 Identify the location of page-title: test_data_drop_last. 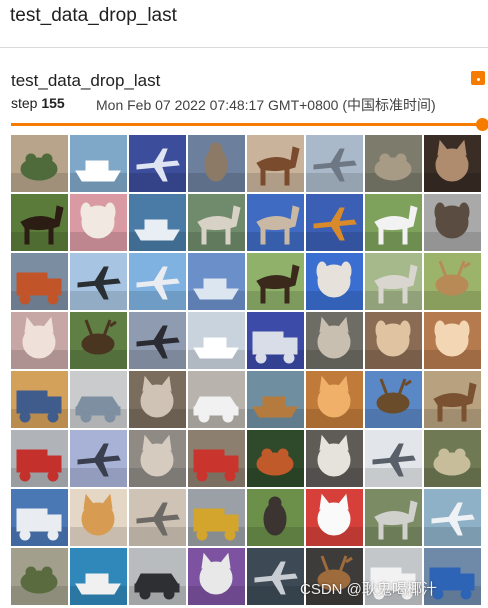
(93, 15).